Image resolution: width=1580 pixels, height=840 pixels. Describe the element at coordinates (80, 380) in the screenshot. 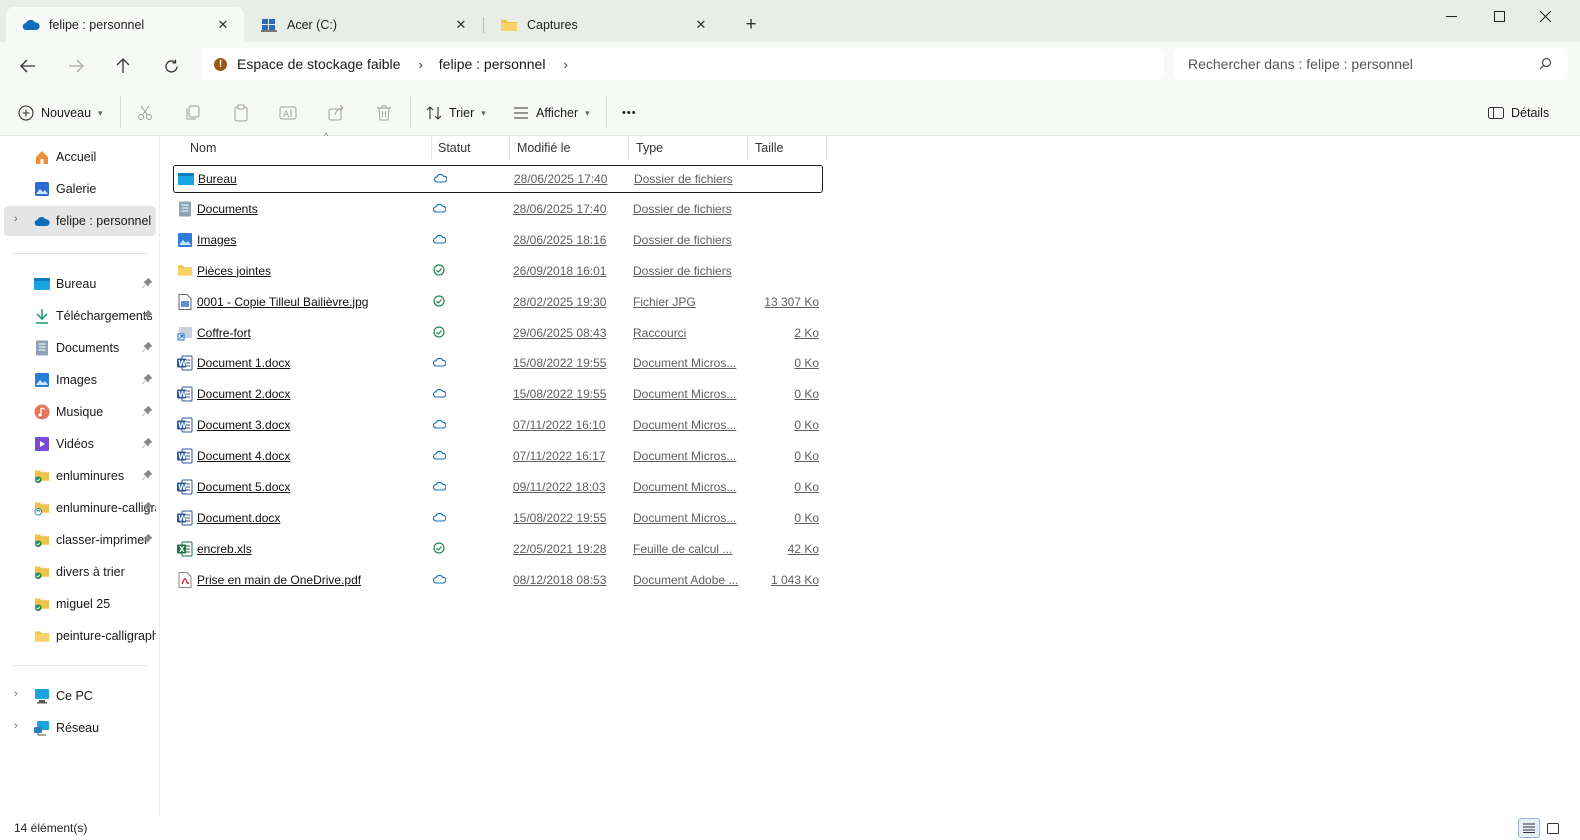

I see `sidebar-item-images: Images` at that location.